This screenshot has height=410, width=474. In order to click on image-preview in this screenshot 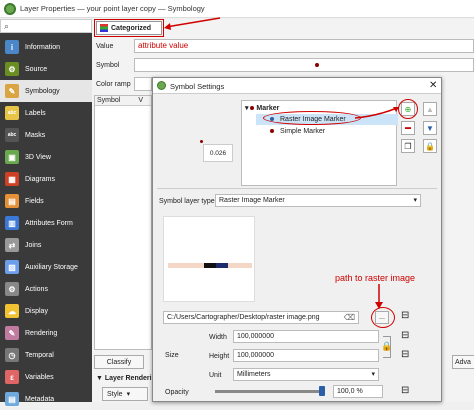, I will do `click(209, 259)`.